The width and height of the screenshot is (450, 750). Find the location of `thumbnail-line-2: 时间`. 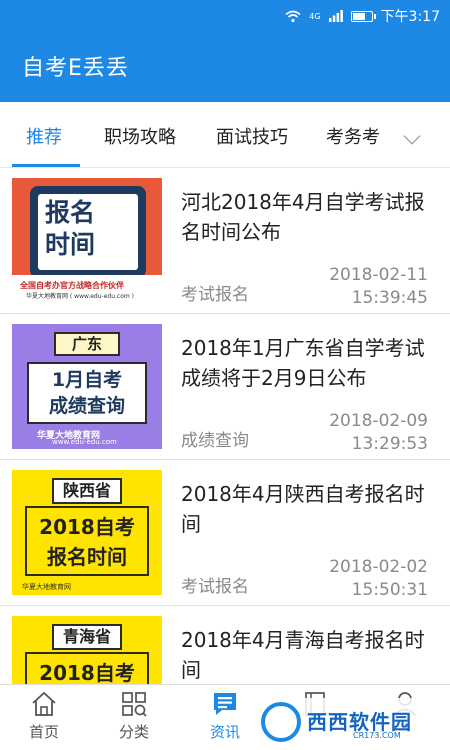

thumbnail-line-2: 时间 is located at coordinates (69, 244).